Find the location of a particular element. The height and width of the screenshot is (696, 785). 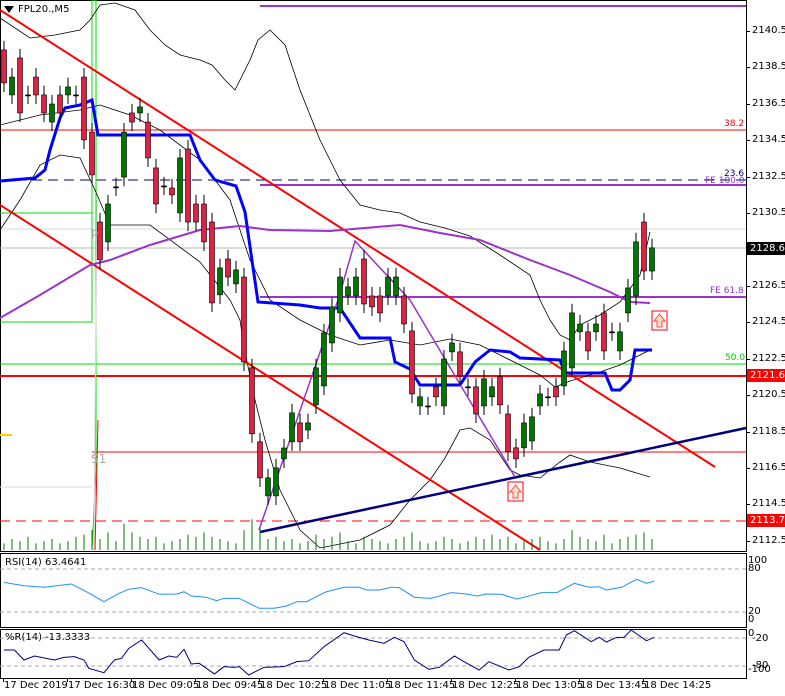

rsi-chart is located at coordinates (373, 590).